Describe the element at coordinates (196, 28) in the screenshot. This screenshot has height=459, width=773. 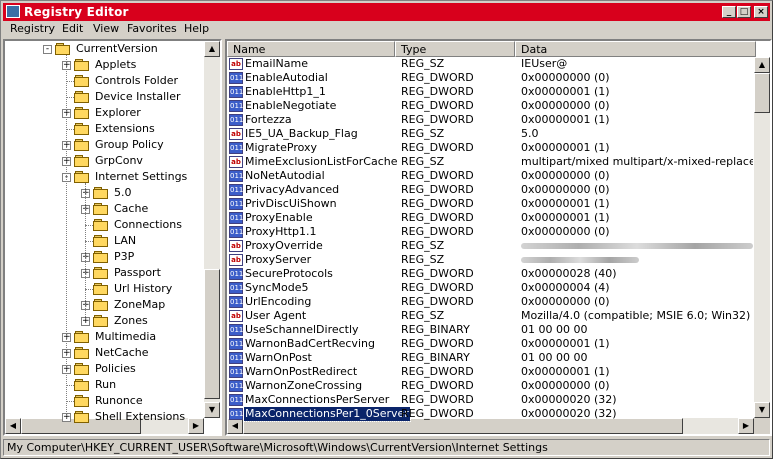
I see `menu-help: Help` at that location.